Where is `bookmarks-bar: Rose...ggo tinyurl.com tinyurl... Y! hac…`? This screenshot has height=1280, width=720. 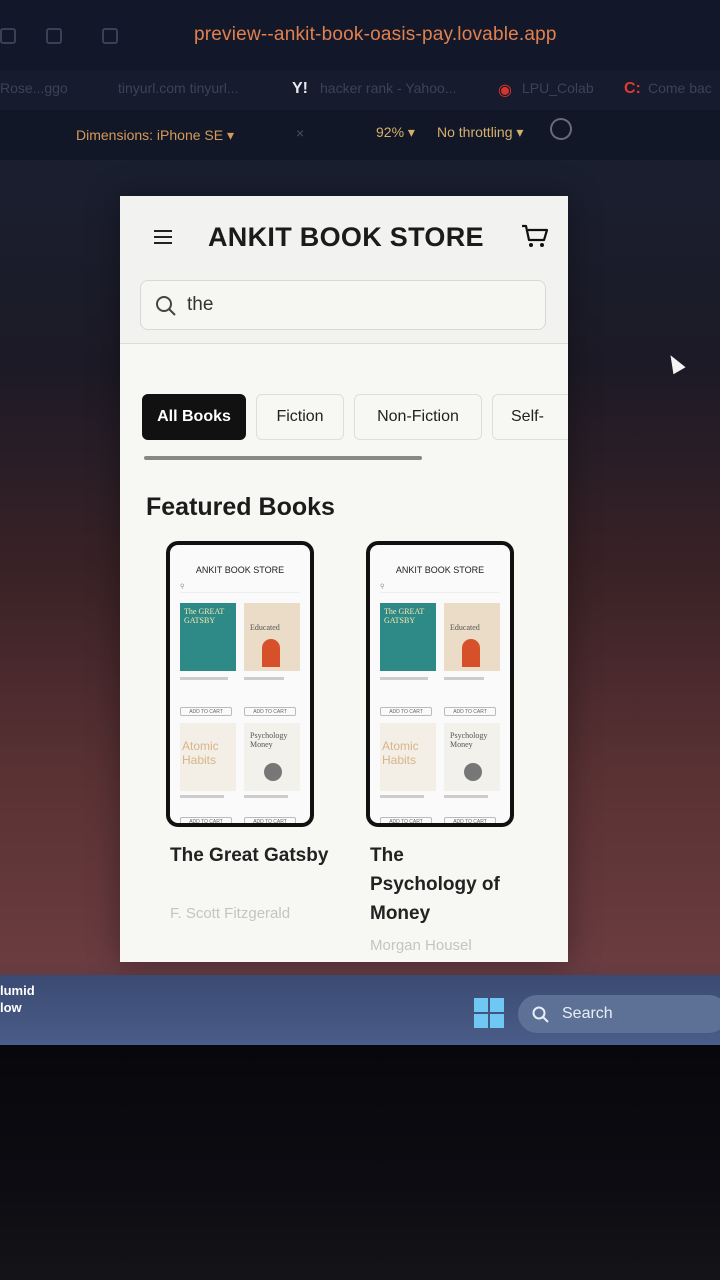
bookmarks-bar: Rose...ggo tinyurl.com tinyurl... Y! hac… is located at coordinates (360, 90).